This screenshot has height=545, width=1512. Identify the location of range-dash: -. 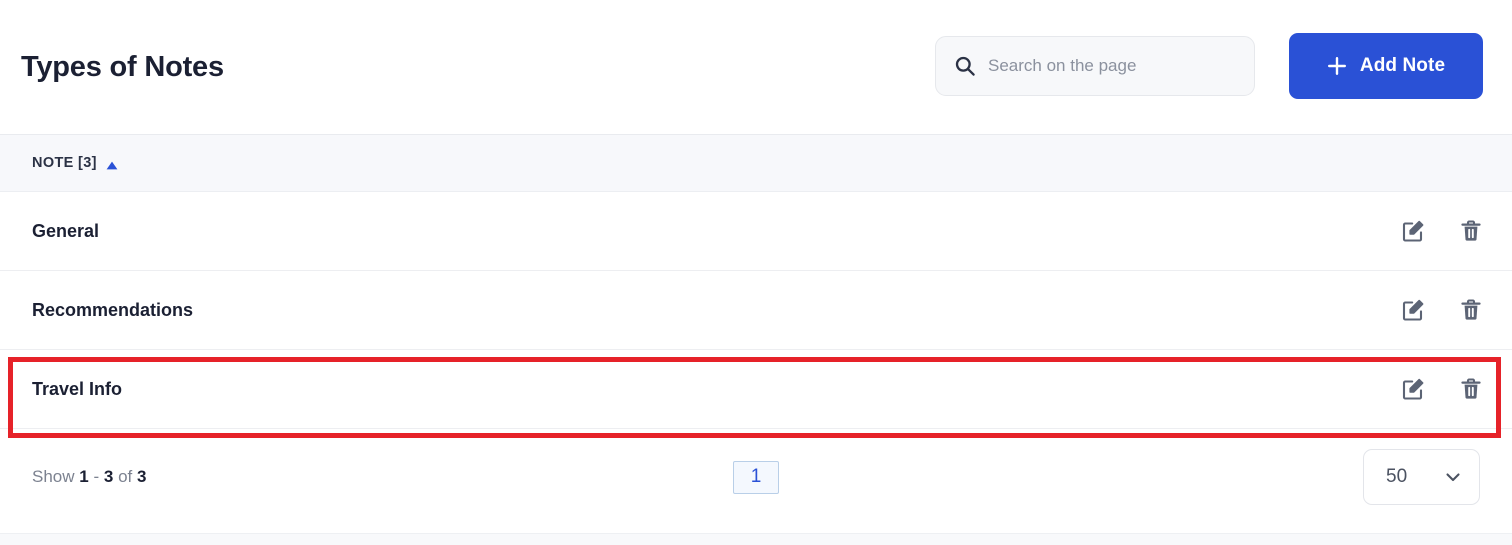
(96, 476).